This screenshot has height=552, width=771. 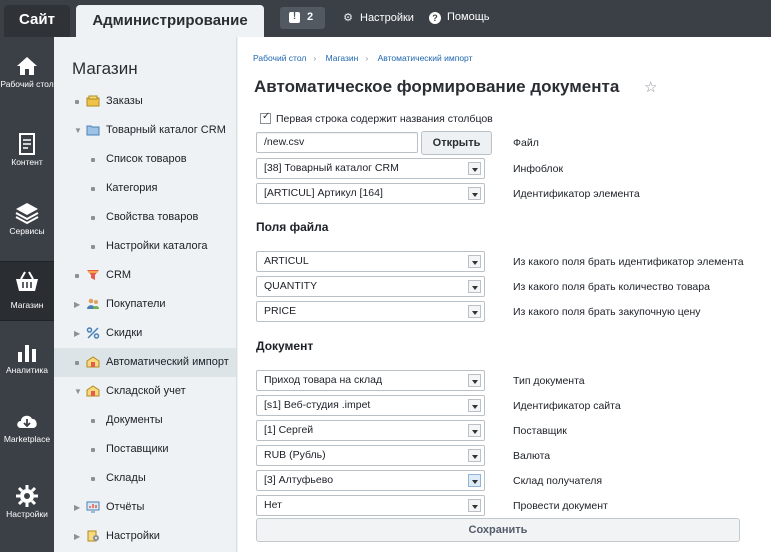 What do you see at coordinates (302, 18) in the screenshot?
I see `notifications-button: 2` at bounding box center [302, 18].